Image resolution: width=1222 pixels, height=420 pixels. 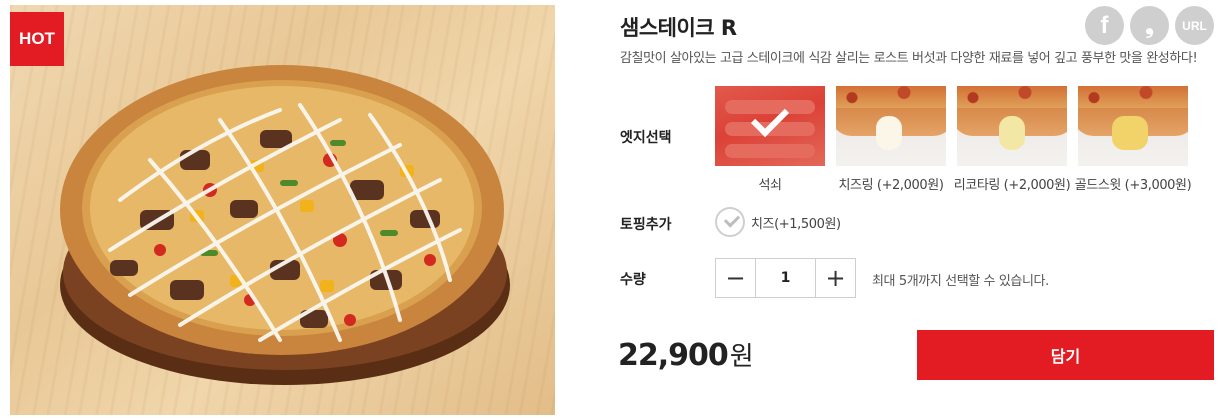 I want to click on price-amount: 22,900, so click(x=673, y=355).